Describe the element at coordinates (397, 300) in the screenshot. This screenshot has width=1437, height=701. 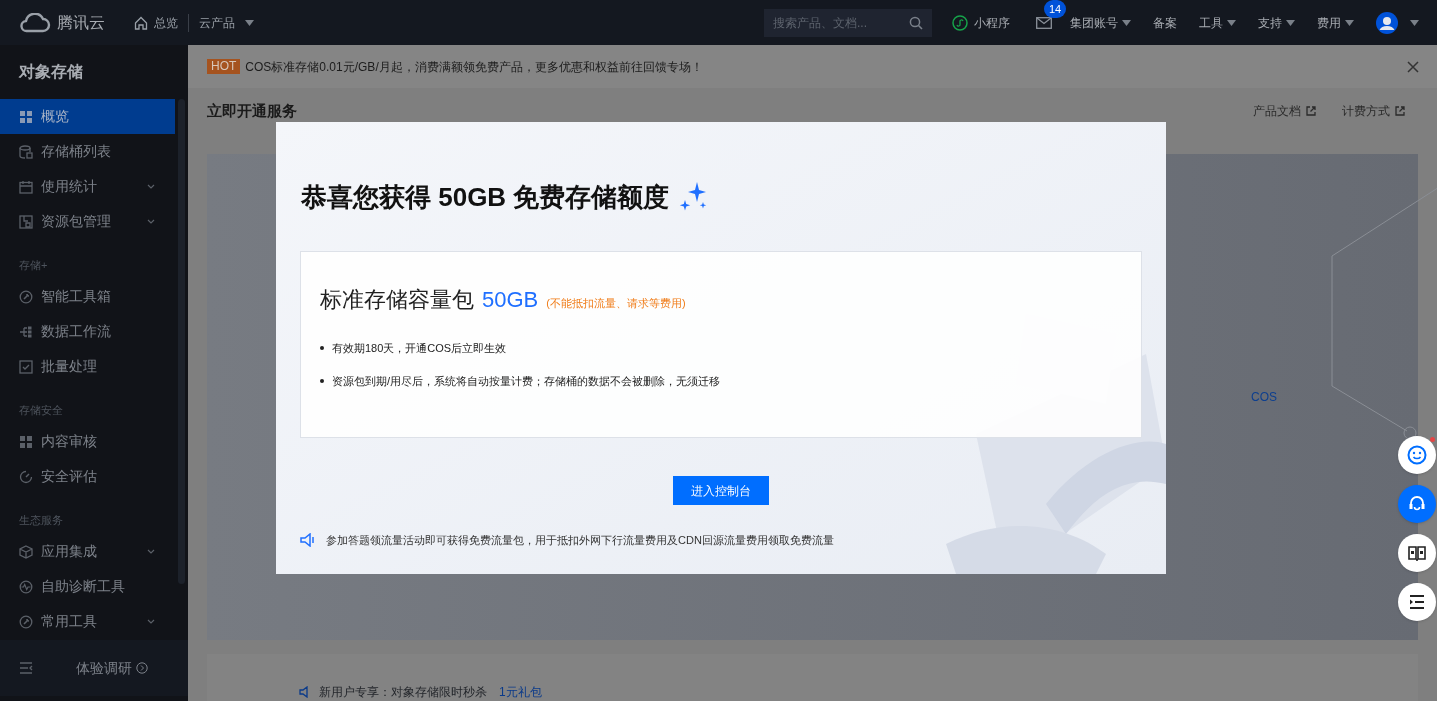
I see `package-name: 标准存储容量包` at that location.